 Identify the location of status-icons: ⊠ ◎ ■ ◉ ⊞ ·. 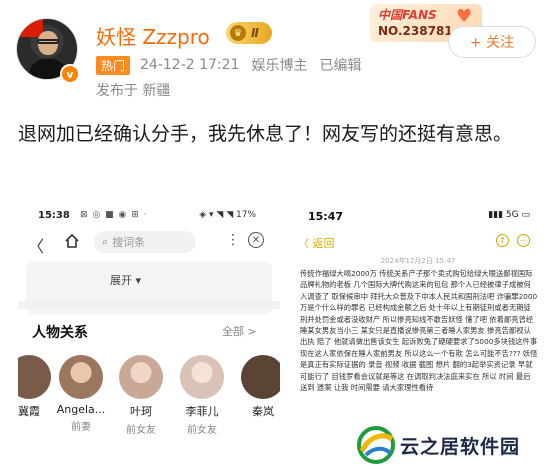
(114, 215).